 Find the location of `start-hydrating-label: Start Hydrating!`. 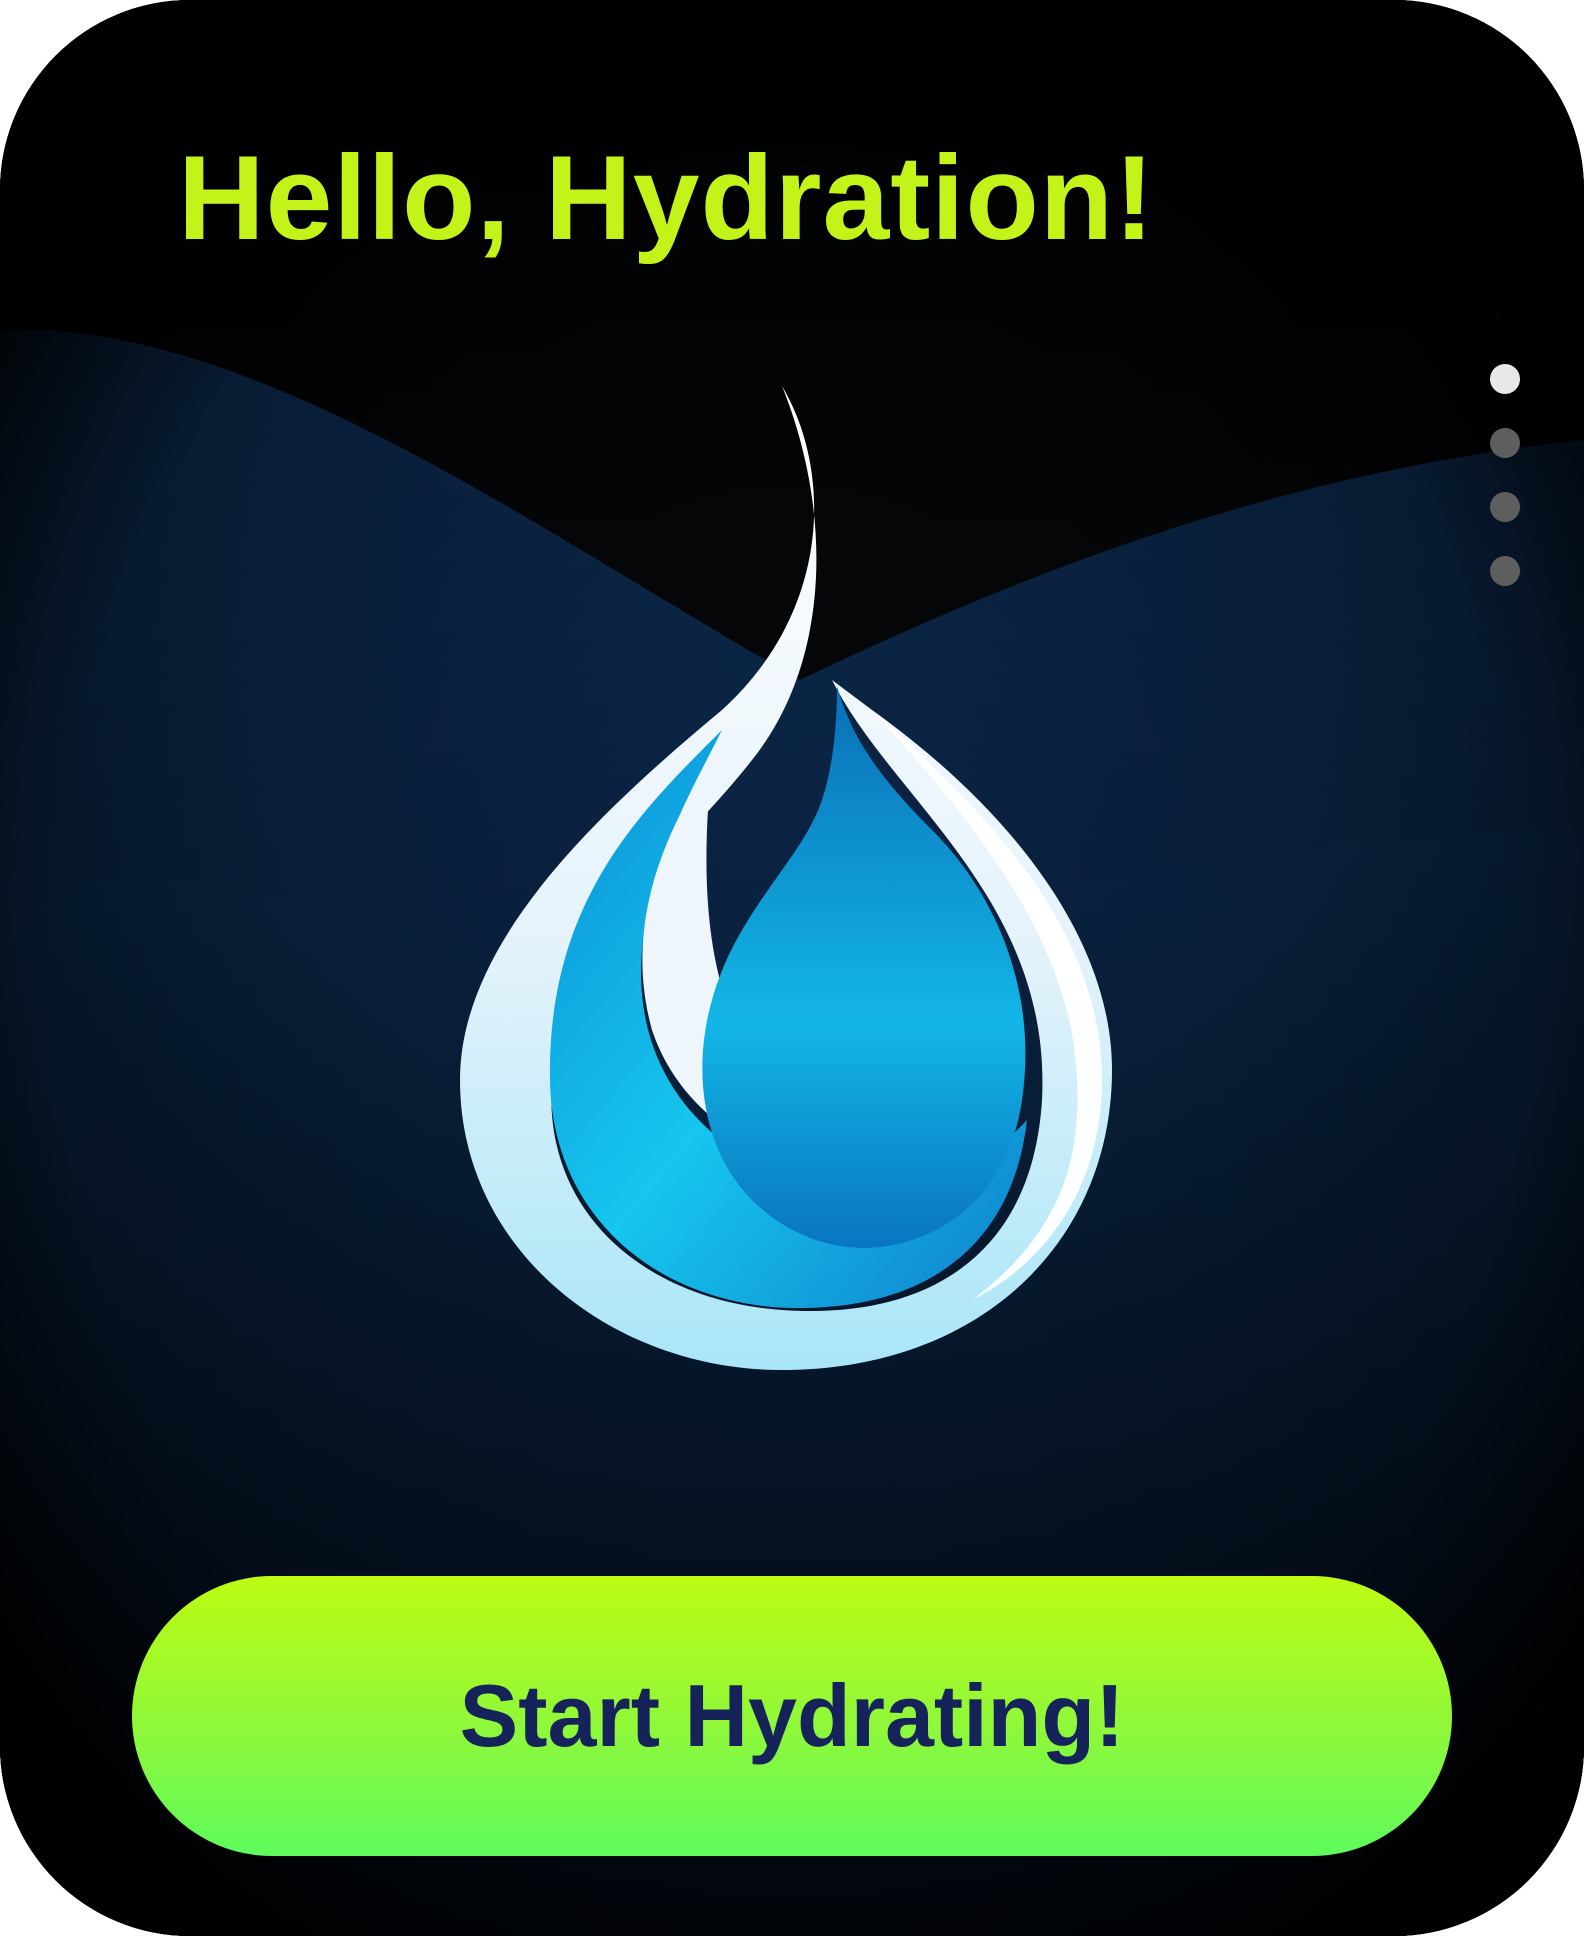

start-hydrating-label: Start Hydrating! is located at coordinates (792, 1715).